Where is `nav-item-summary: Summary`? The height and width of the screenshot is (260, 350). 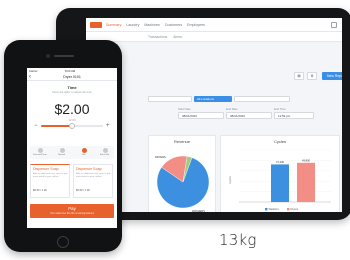
nav-item-summary: Summary is located at coordinates (113, 25).